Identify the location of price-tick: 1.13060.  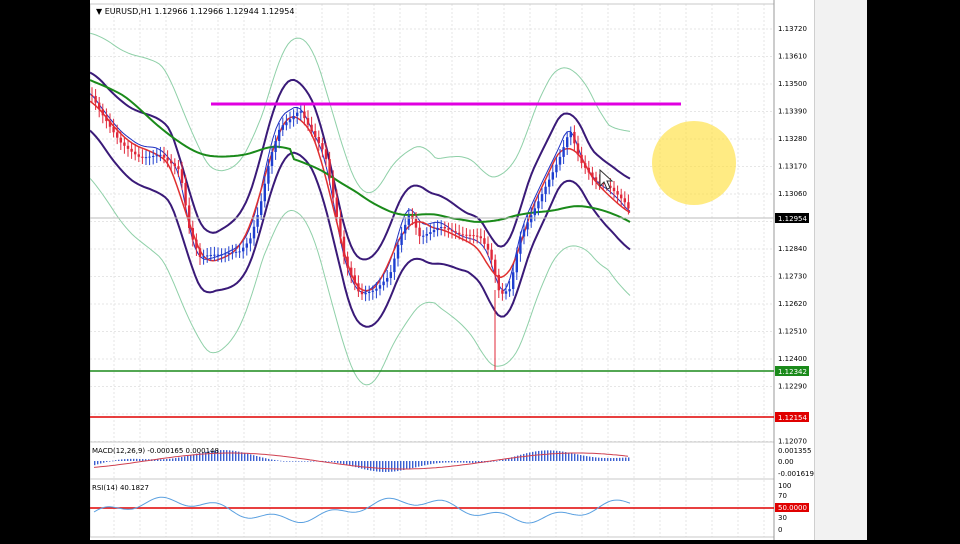
(792, 194).